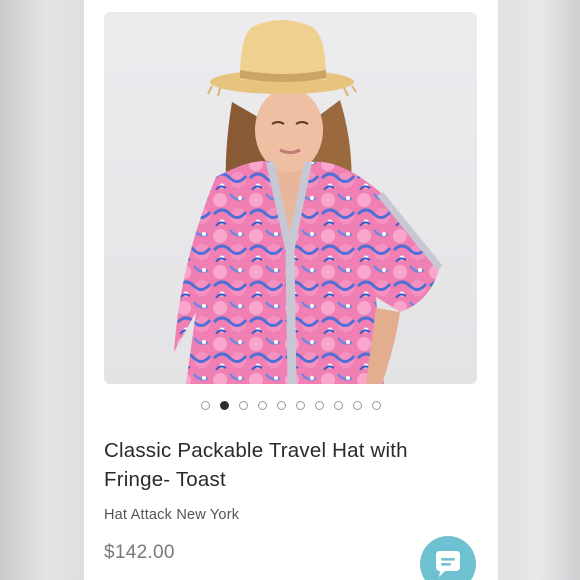  I want to click on gallery-pagination, so click(291, 405).